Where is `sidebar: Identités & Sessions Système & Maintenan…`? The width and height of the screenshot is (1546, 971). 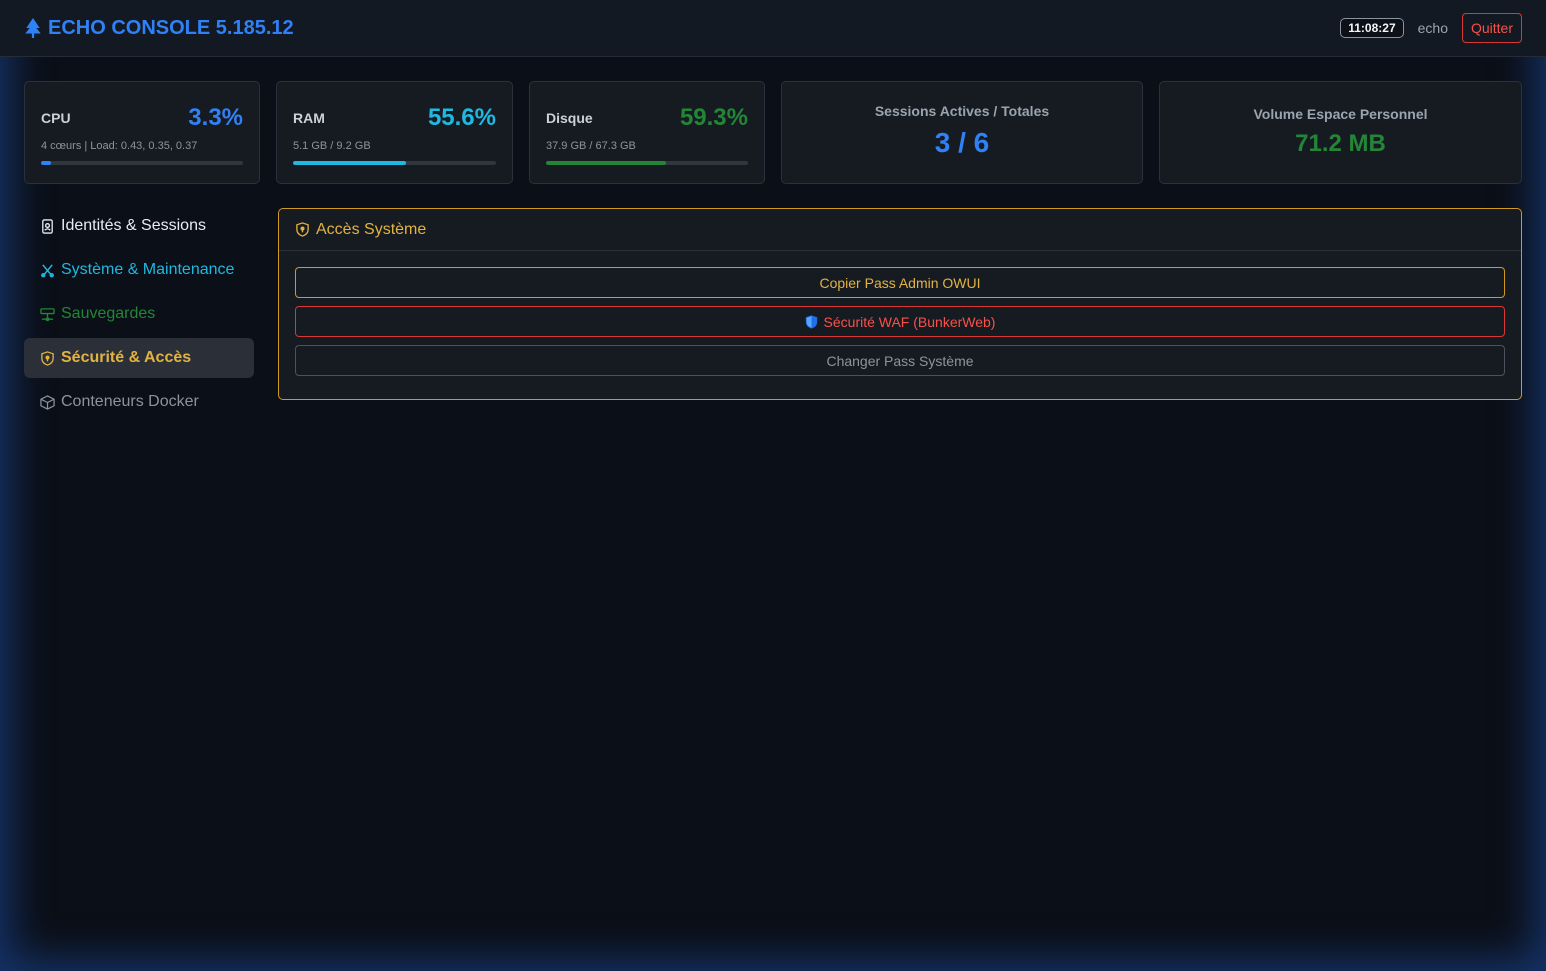 sidebar: Identités & Sessions Système & Maintenan… is located at coordinates (139, 316).